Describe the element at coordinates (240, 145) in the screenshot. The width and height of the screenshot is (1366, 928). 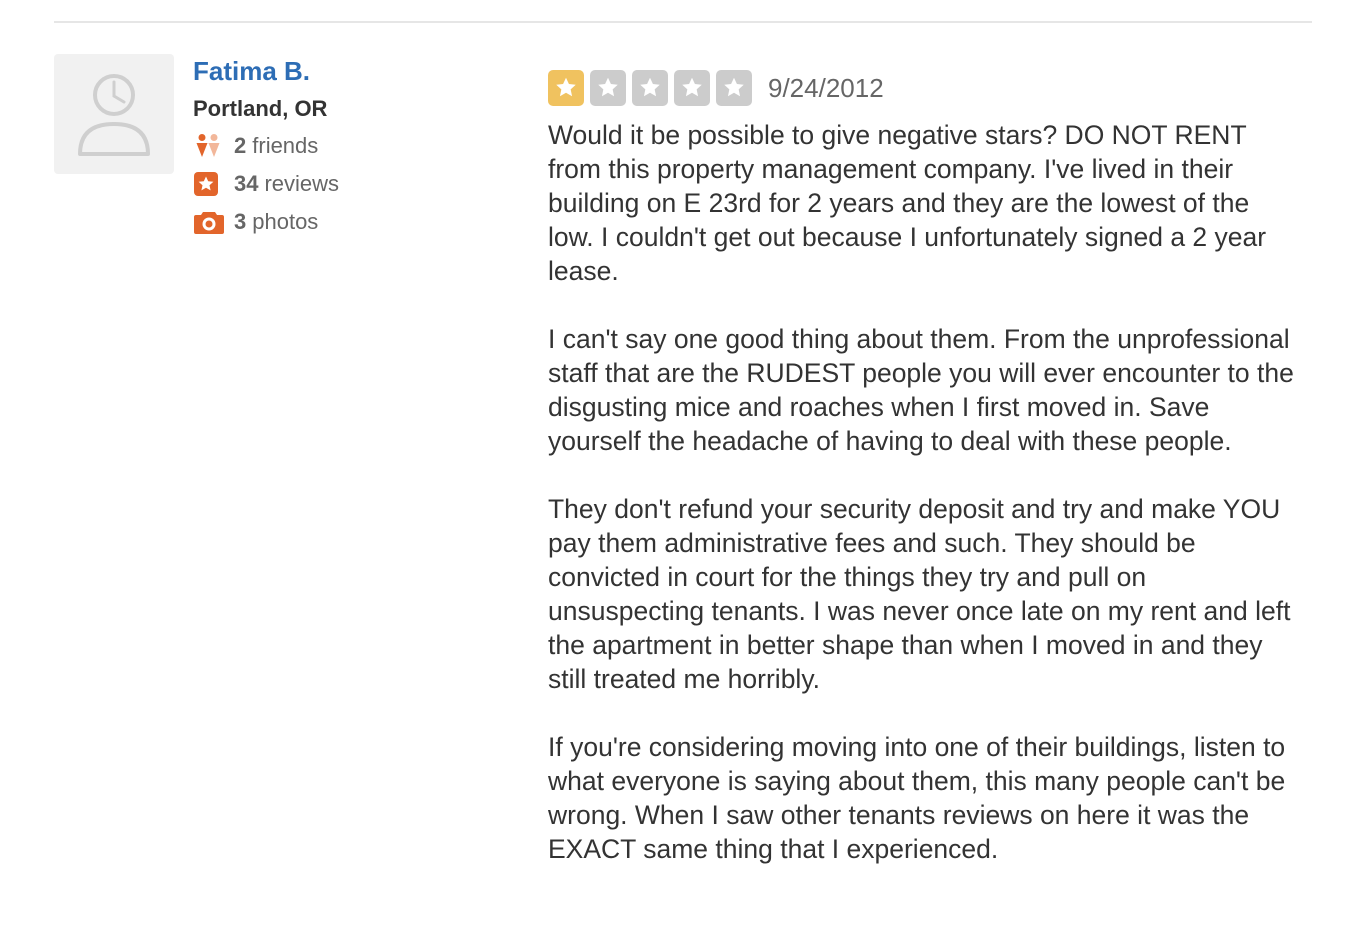
I see `friends-count: 2` at that location.